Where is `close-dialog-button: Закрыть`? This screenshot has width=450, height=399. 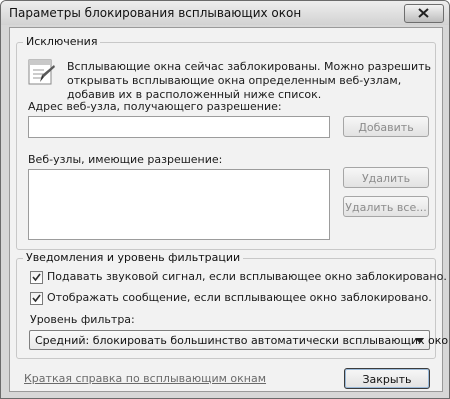
close-dialog-button: Закрыть is located at coordinates (387, 378).